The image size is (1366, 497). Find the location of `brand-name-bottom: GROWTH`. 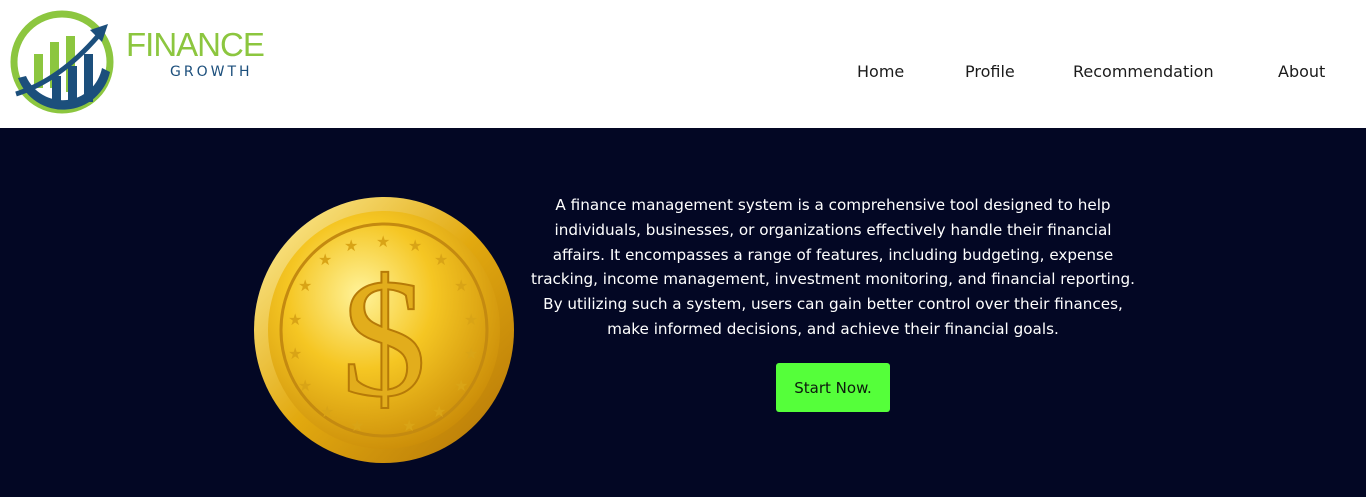

brand-name-bottom: GROWTH is located at coordinates (211, 72).